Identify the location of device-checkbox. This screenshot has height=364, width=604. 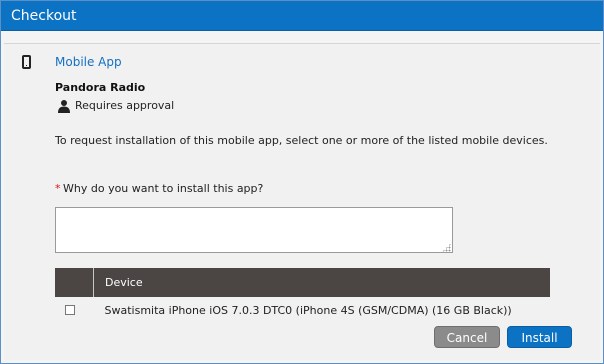
(70, 310).